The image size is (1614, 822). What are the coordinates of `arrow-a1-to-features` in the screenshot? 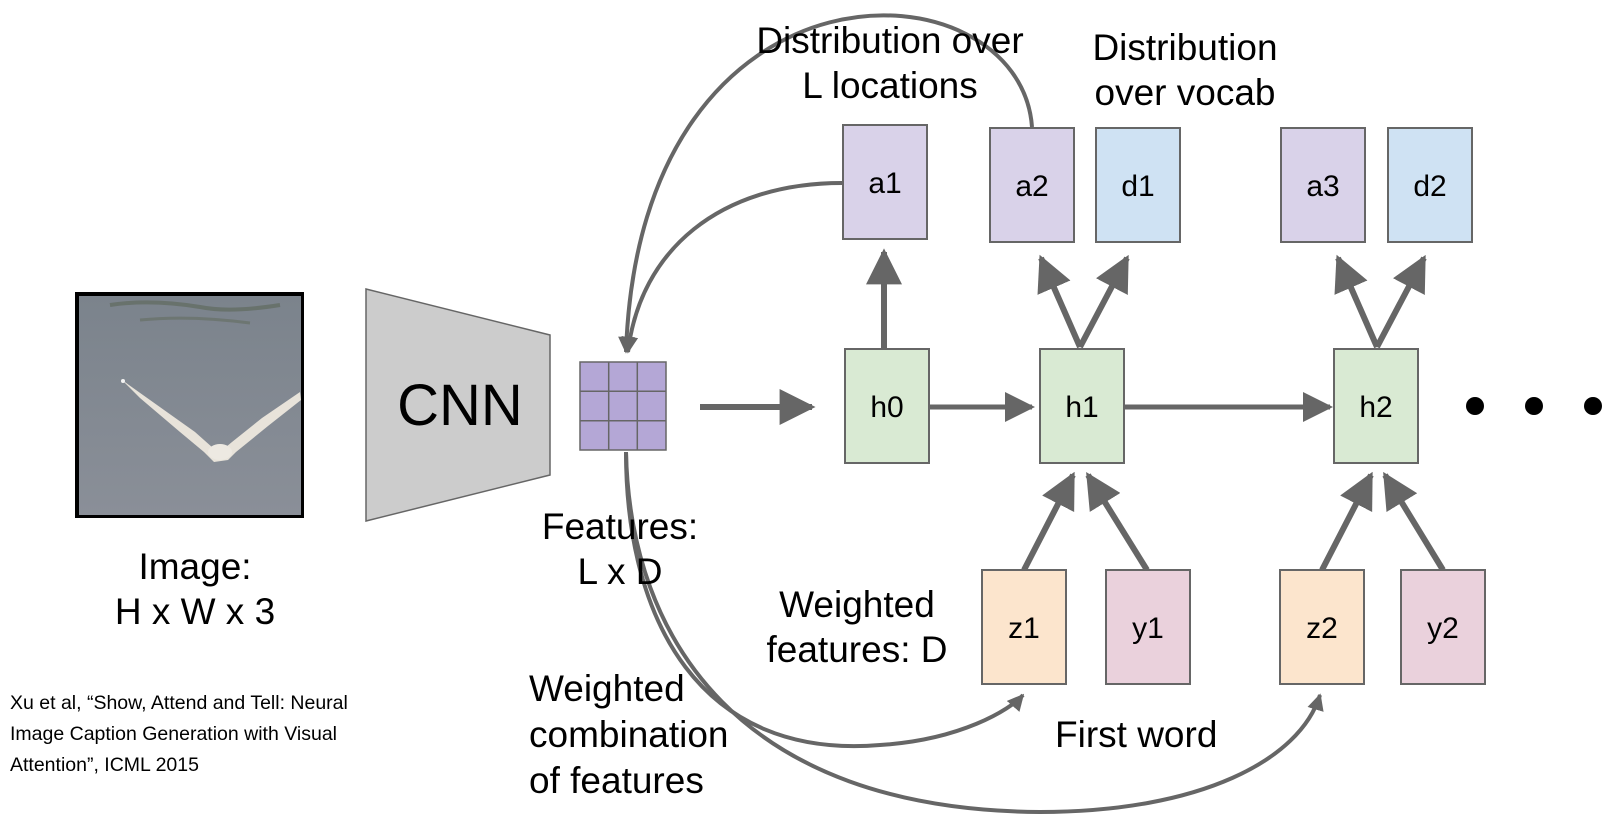 It's located at (732, 267).